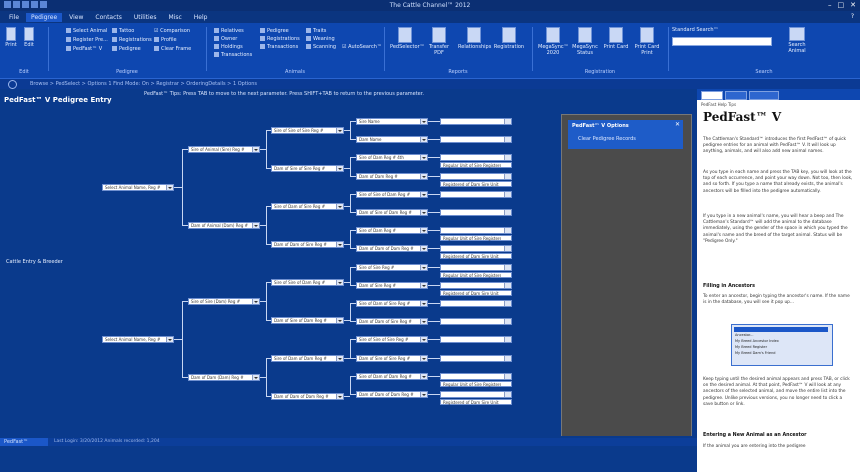  What do you see at coordinates (647, 41) in the screenshot?
I see `print-card-print-button: Print Card Print` at bounding box center [647, 41].